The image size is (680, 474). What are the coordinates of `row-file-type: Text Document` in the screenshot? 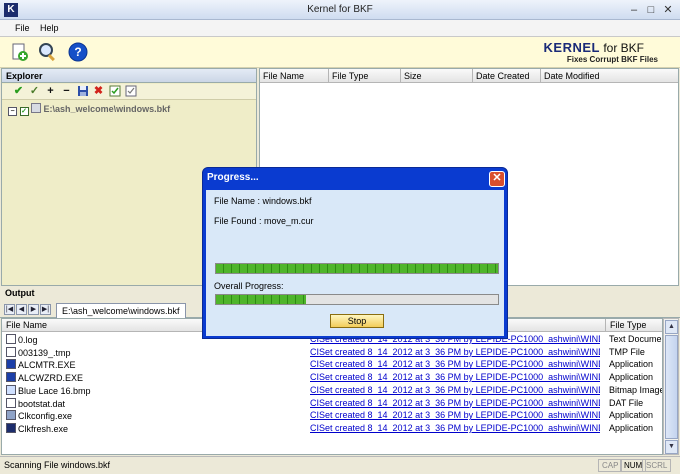 It's located at (635, 339).